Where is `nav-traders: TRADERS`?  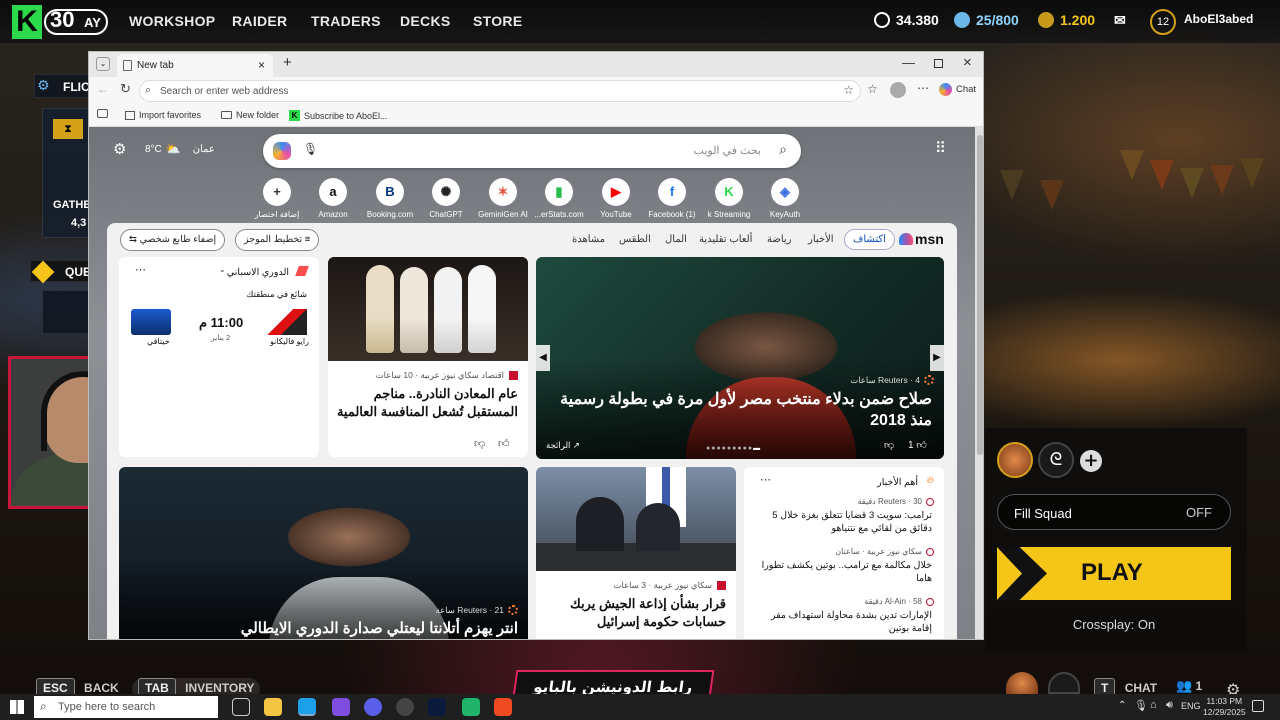
nav-traders: TRADERS is located at coordinates (346, 21).